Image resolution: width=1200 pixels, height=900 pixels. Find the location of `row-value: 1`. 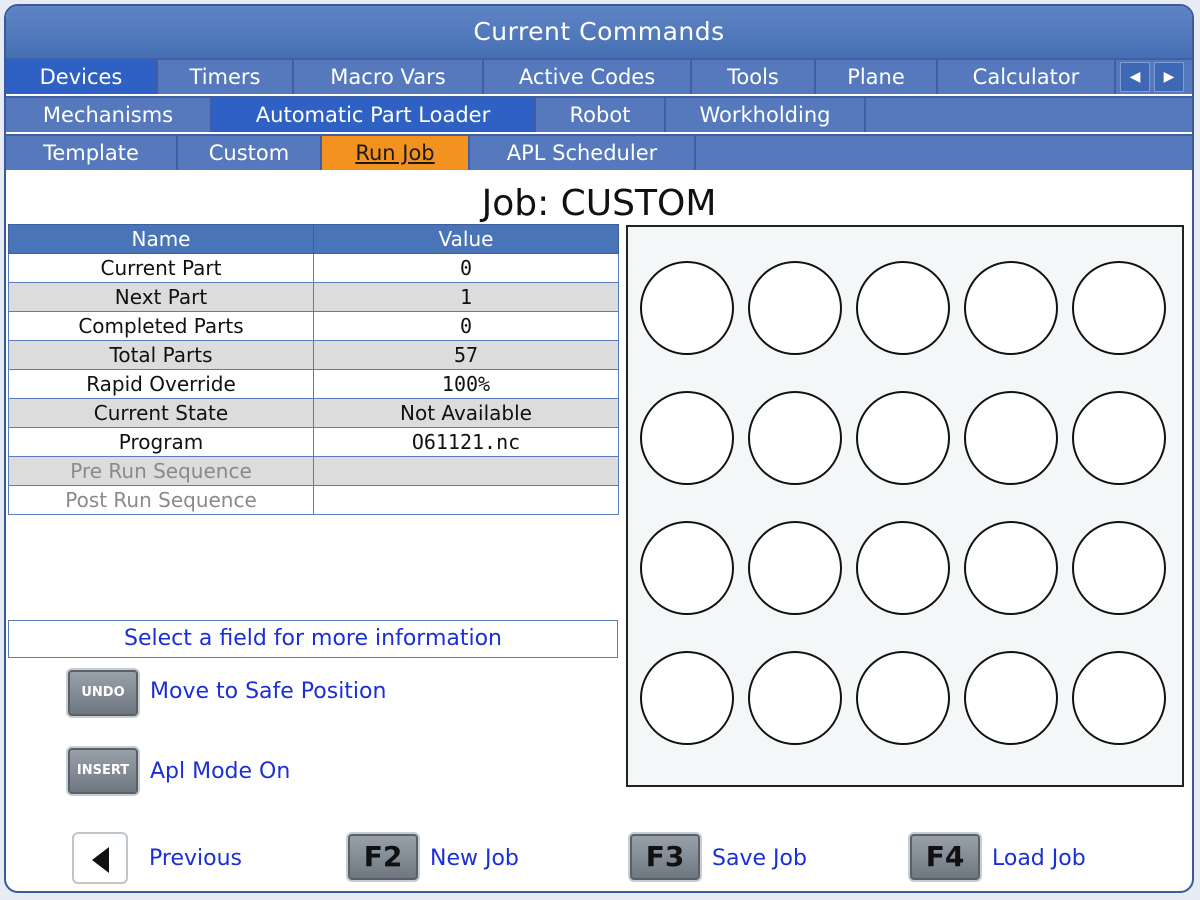

row-value: 1 is located at coordinates (466, 297).